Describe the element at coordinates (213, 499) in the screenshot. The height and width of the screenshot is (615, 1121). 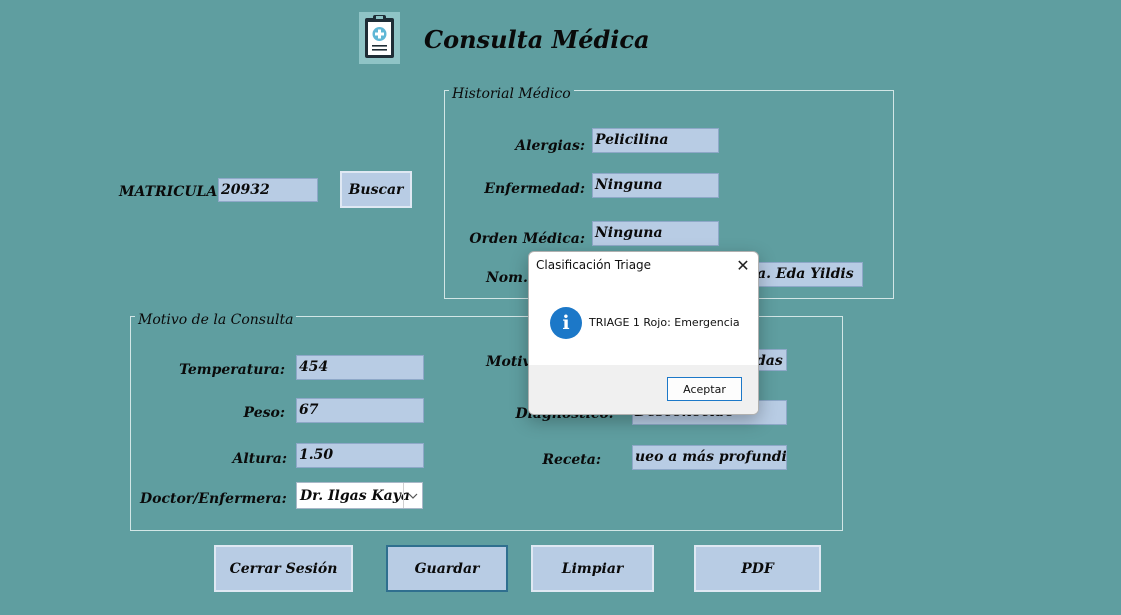
I see `doctor-label: Doctor/Enfermera:` at that location.